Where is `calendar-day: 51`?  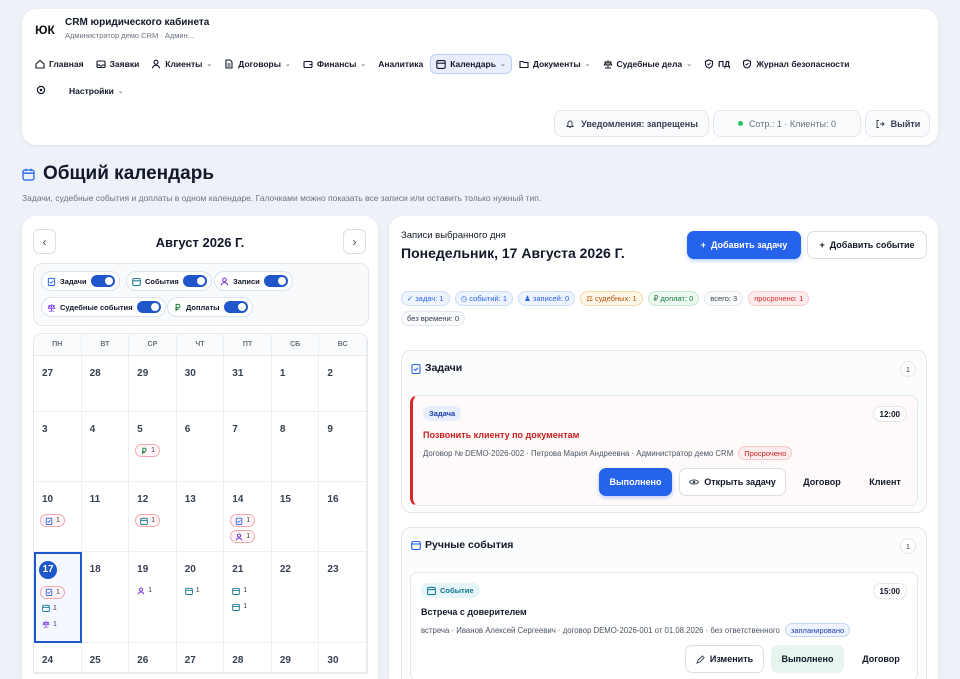 calendar-day: 51 is located at coordinates (153, 447).